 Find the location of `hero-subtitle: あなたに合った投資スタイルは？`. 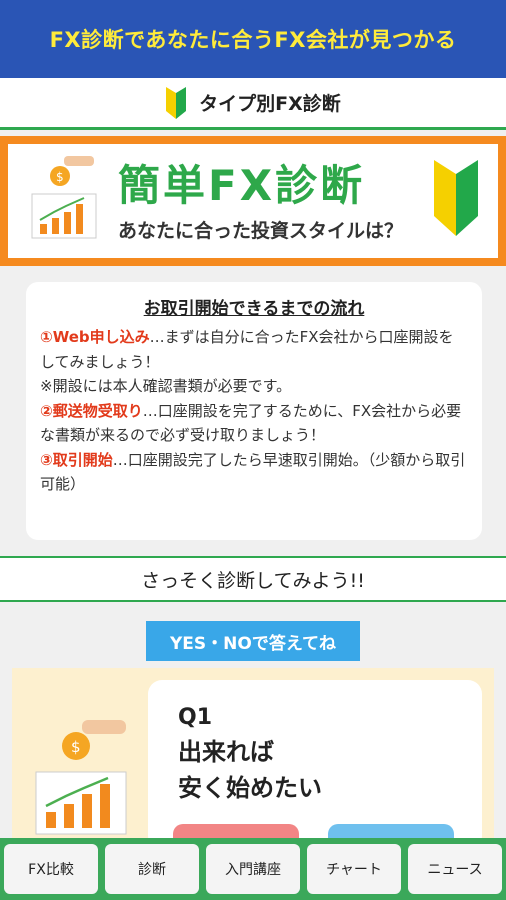

hero-subtitle: あなたに合った投資スタイルは？ is located at coordinates (261, 231).